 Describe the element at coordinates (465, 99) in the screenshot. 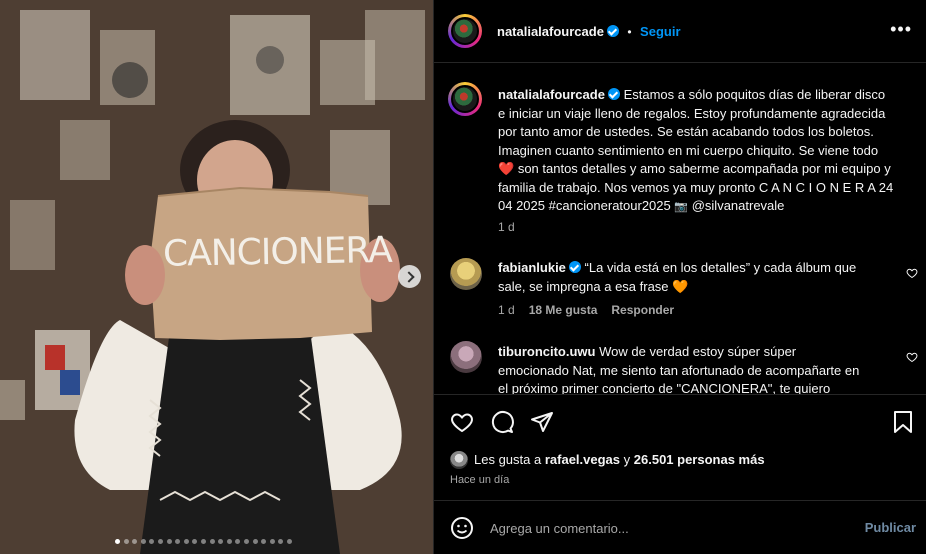

I see `caption-avatar` at that location.